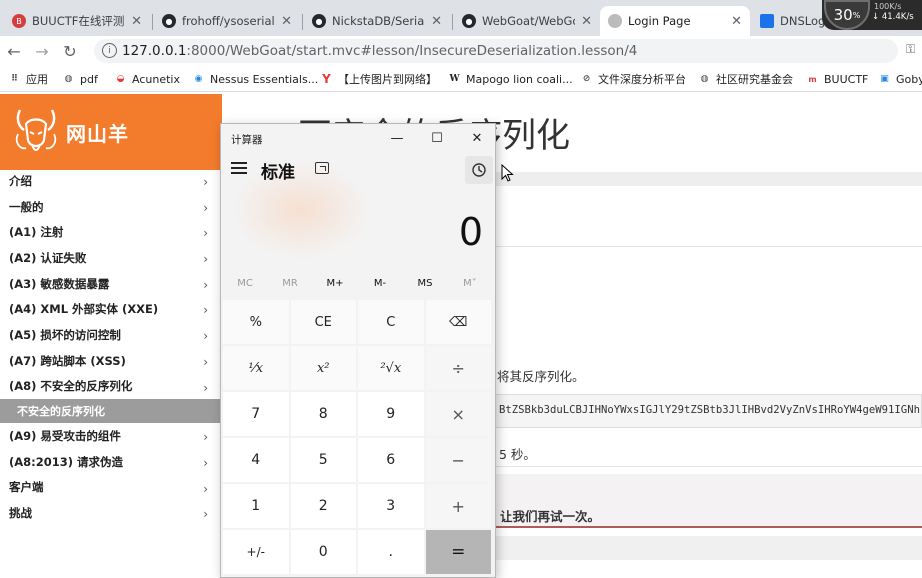  Describe the element at coordinates (910, 49) in the screenshot. I see `key-icon: ⚿` at that location.